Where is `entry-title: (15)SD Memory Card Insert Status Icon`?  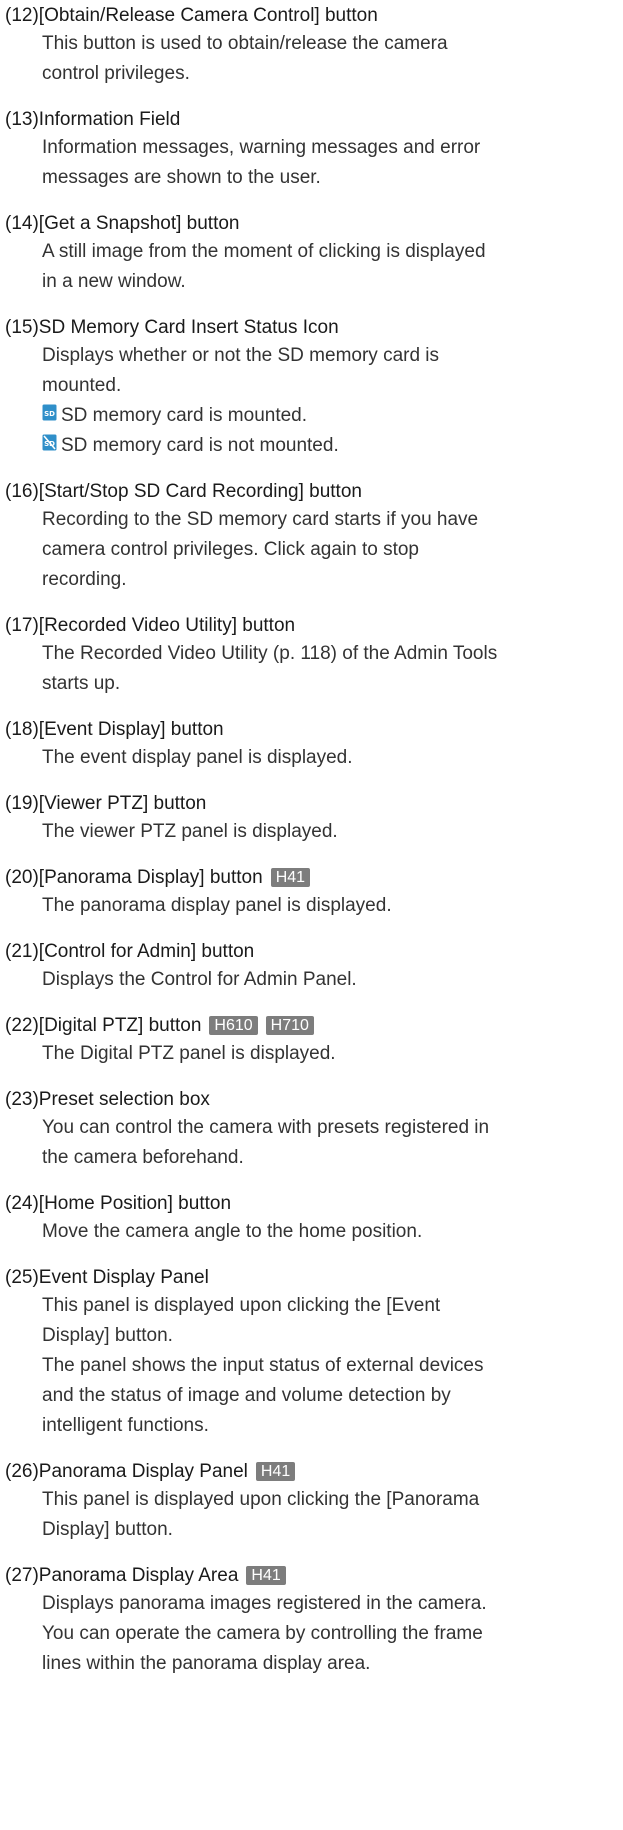 entry-title: (15)SD Memory Card Insert Status Icon is located at coordinates (311, 327).